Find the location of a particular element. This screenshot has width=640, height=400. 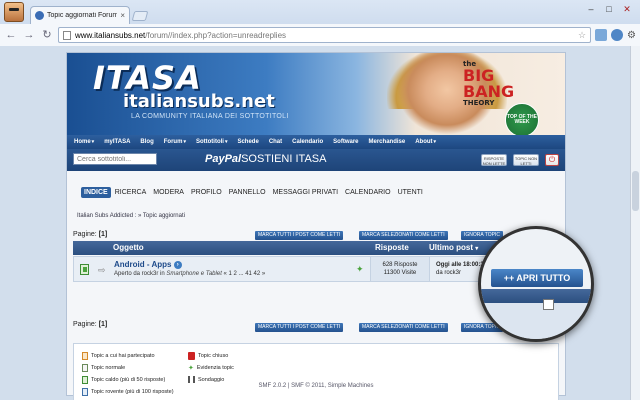

browser-tab: Topic aggiornati Forum ITA × is located at coordinates (80, 15).